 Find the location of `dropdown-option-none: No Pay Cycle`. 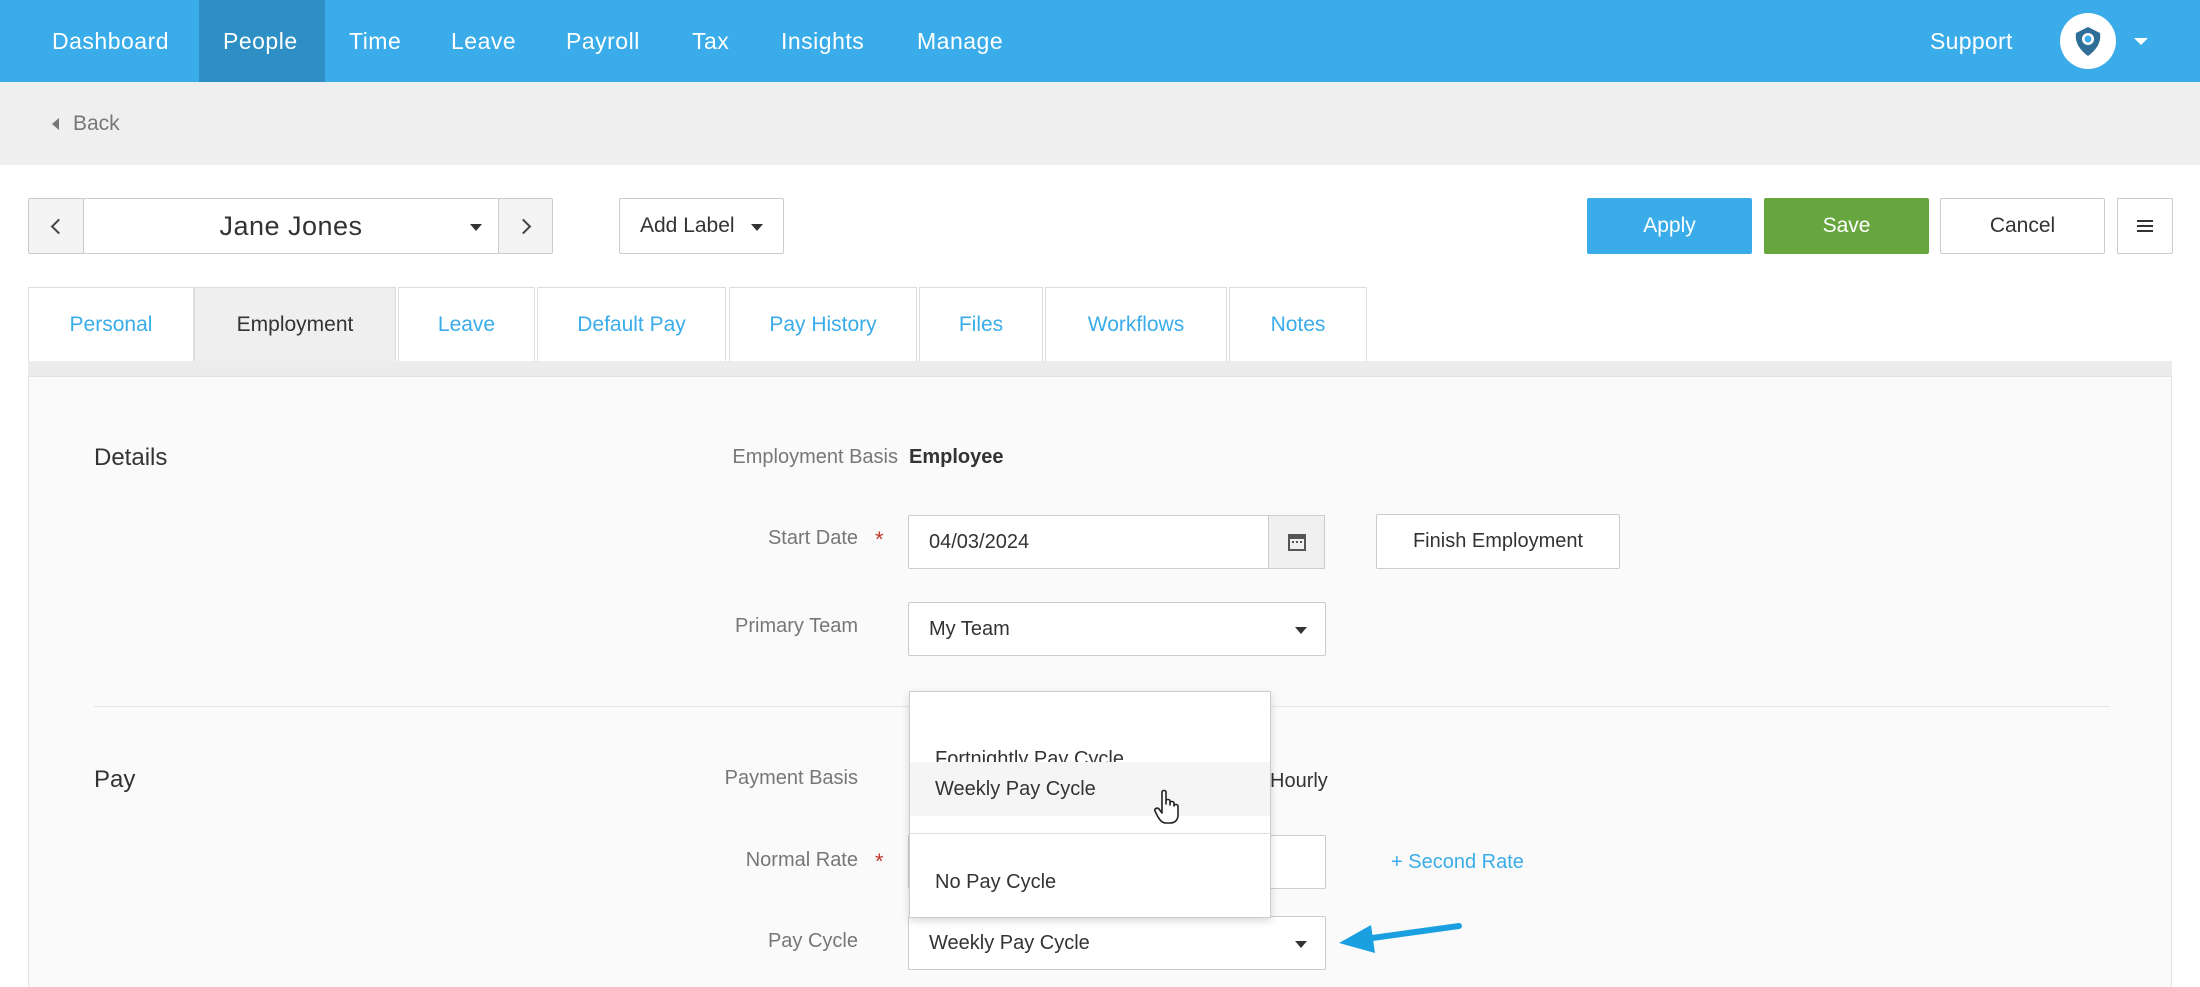

dropdown-option-none: No Pay Cycle is located at coordinates (1090, 882).